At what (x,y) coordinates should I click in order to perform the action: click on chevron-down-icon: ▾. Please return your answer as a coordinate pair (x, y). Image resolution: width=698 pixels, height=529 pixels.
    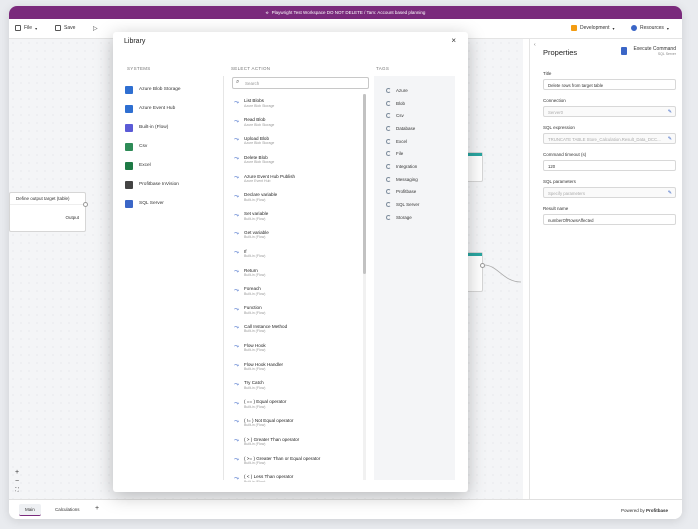
    Looking at the image, I should click on (667, 28).